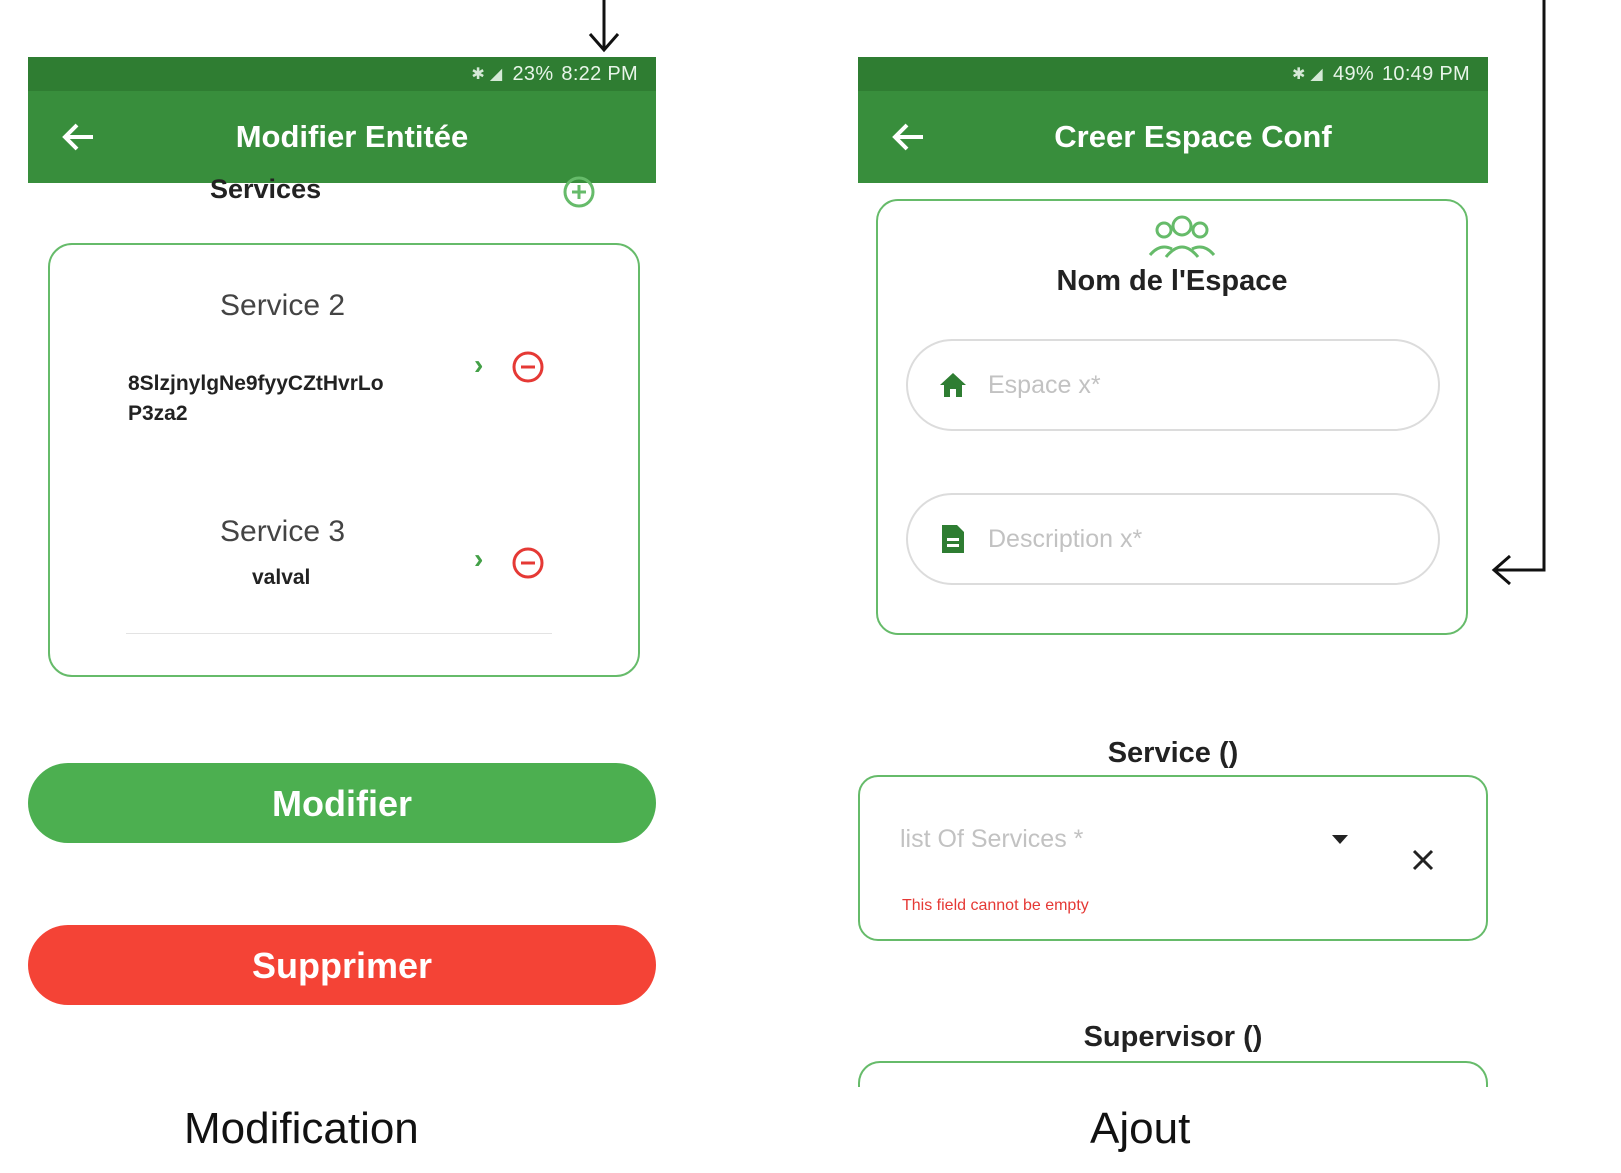 The width and height of the screenshot is (1621, 1173). Describe the element at coordinates (1173, 539) in the screenshot. I see `description-input: Description x*` at that location.